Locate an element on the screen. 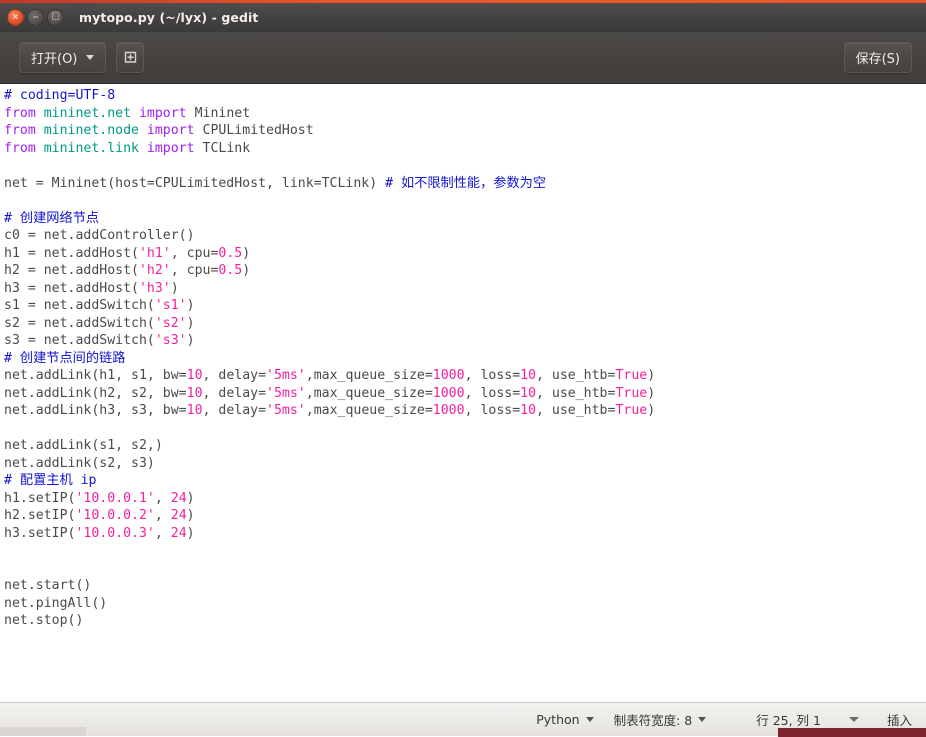  cursor-position-label: 行 25, 列 1 is located at coordinates (788, 720).